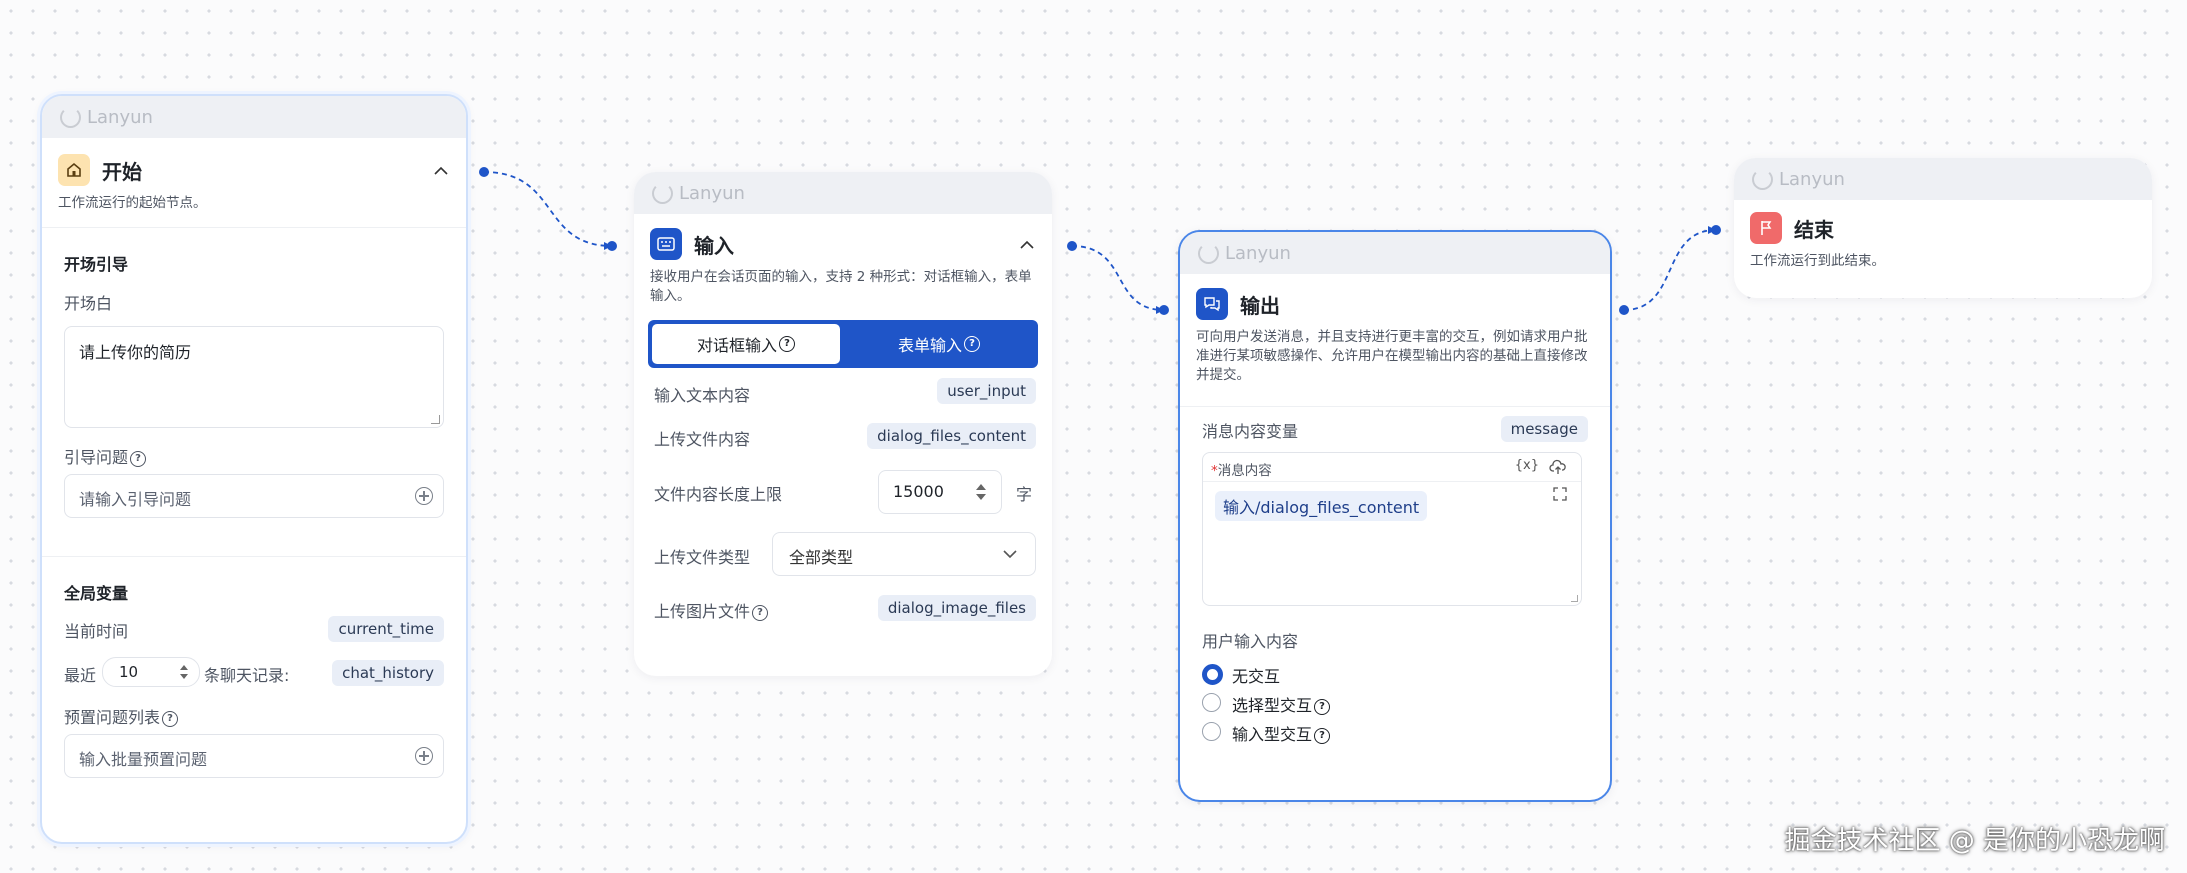  What do you see at coordinates (1943, 222) in the screenshot?
I see `end-node-header: 结束` at bounding box center [1943, 222].